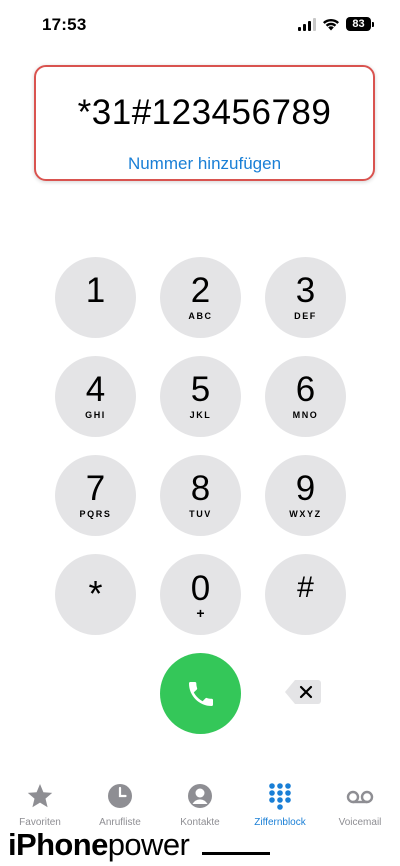  Describe the element at coordinates (331, 24) in the screenshot. I see `wifi-icon` at that location.